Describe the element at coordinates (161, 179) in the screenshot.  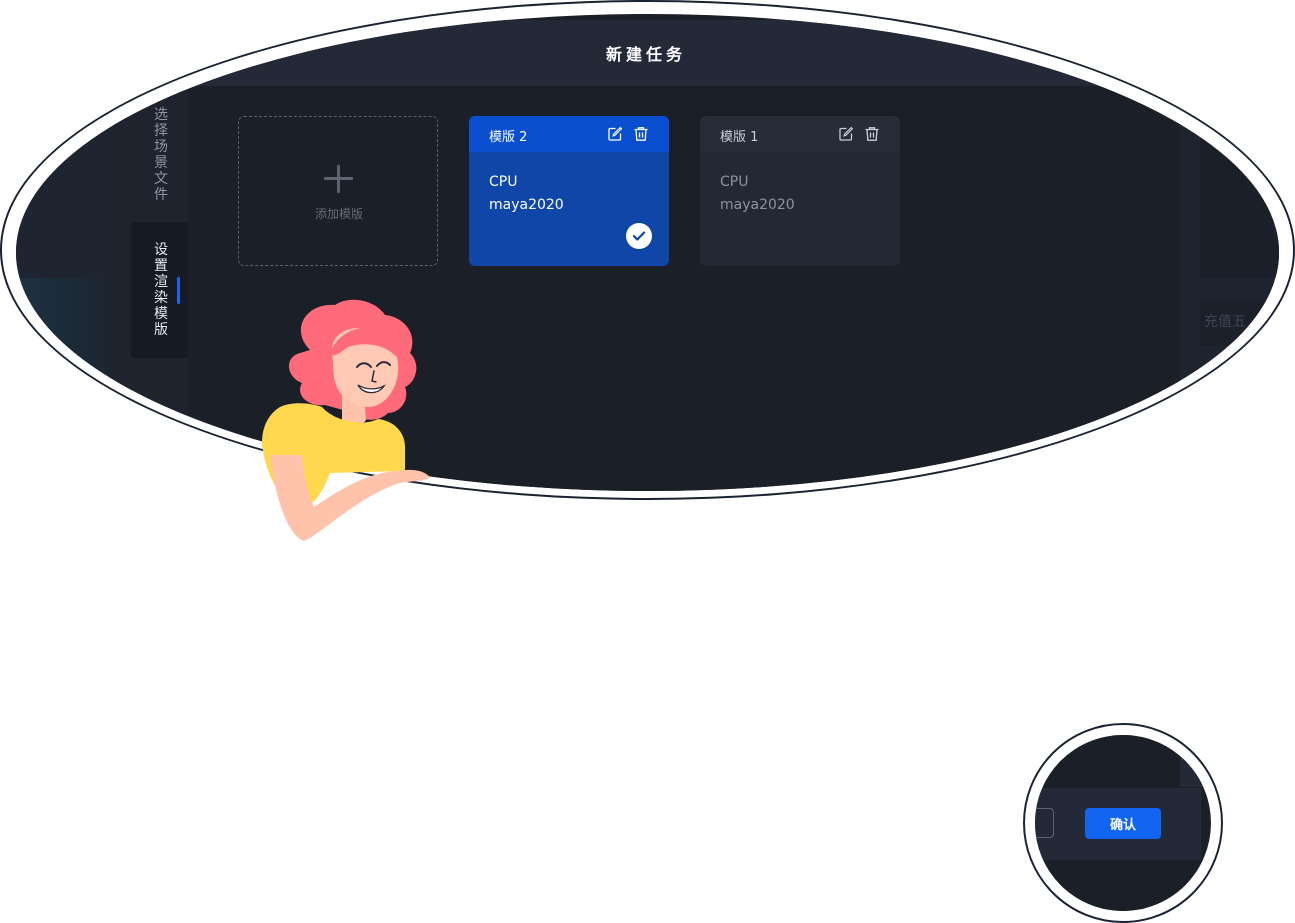
I see `nav-item-label-char: 文` at that location.